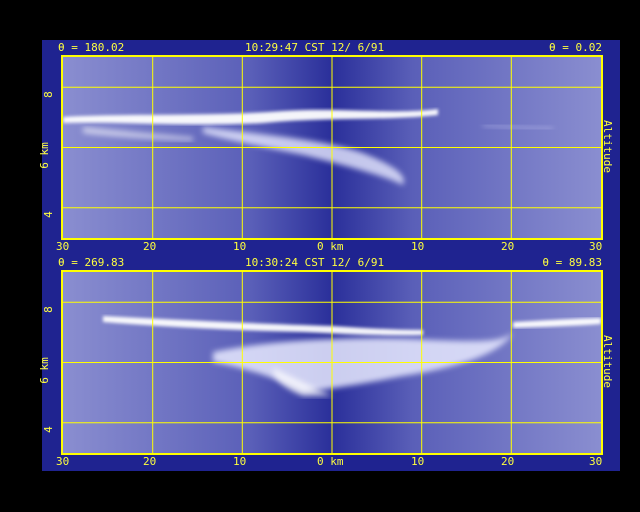  I want to click on bottom-angle-right: θ = 89.83, so click(572, 262).